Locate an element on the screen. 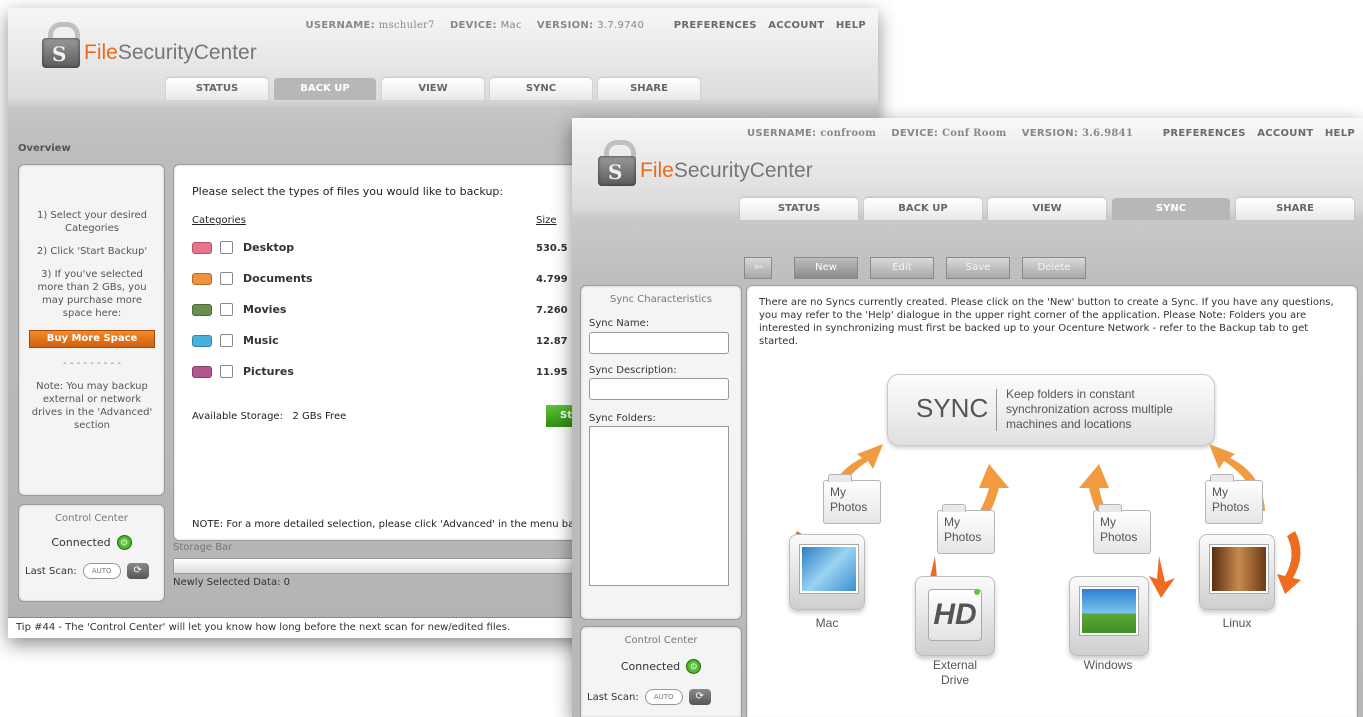 Image resolution: width=1363 pixels, height=717 pixels. my-photos-folder-windows: My Photos is located at coordinates (1122, 529).